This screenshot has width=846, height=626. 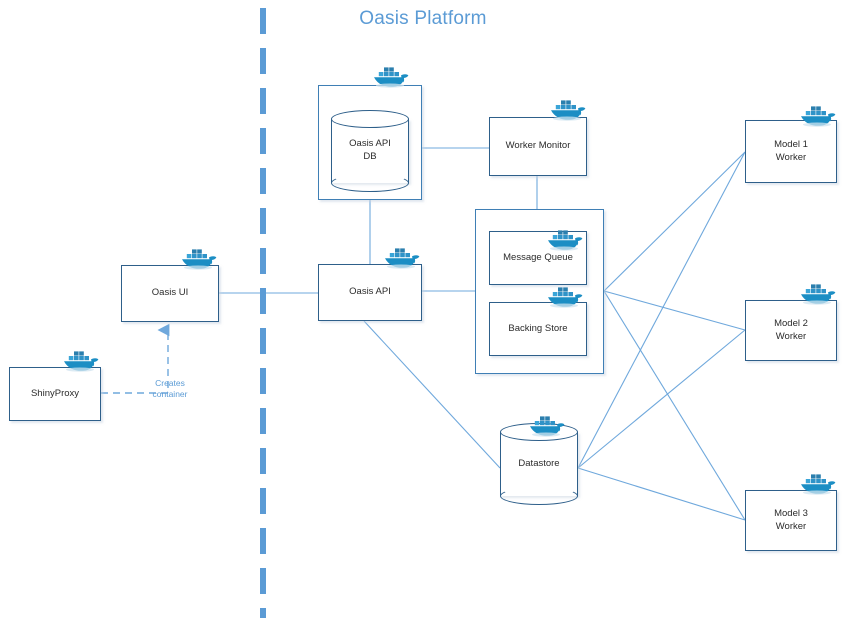 What do you see at coordinates (538, 257) in the screenshot?
I see `node-message-queue-label: Message Queue` at bounding box center [538, 257].